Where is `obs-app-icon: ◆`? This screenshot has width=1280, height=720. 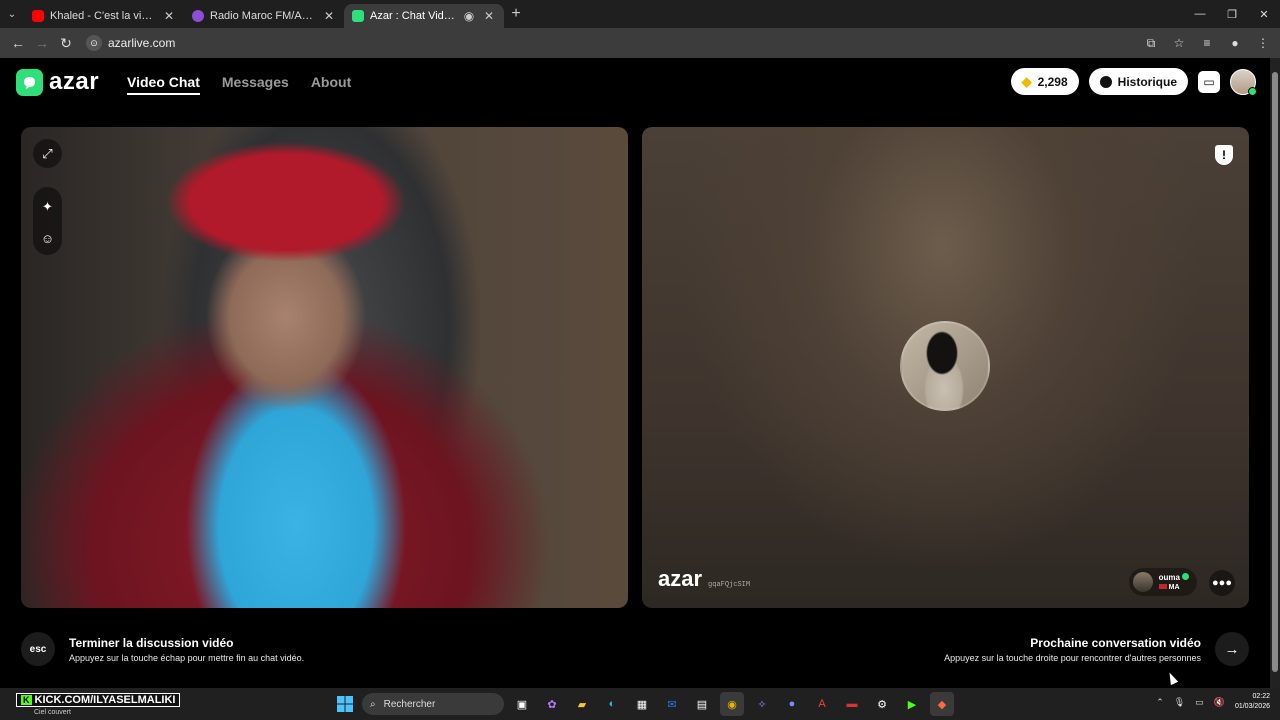
obs-app-icon: ◆ is located at coordinates (942, 704).